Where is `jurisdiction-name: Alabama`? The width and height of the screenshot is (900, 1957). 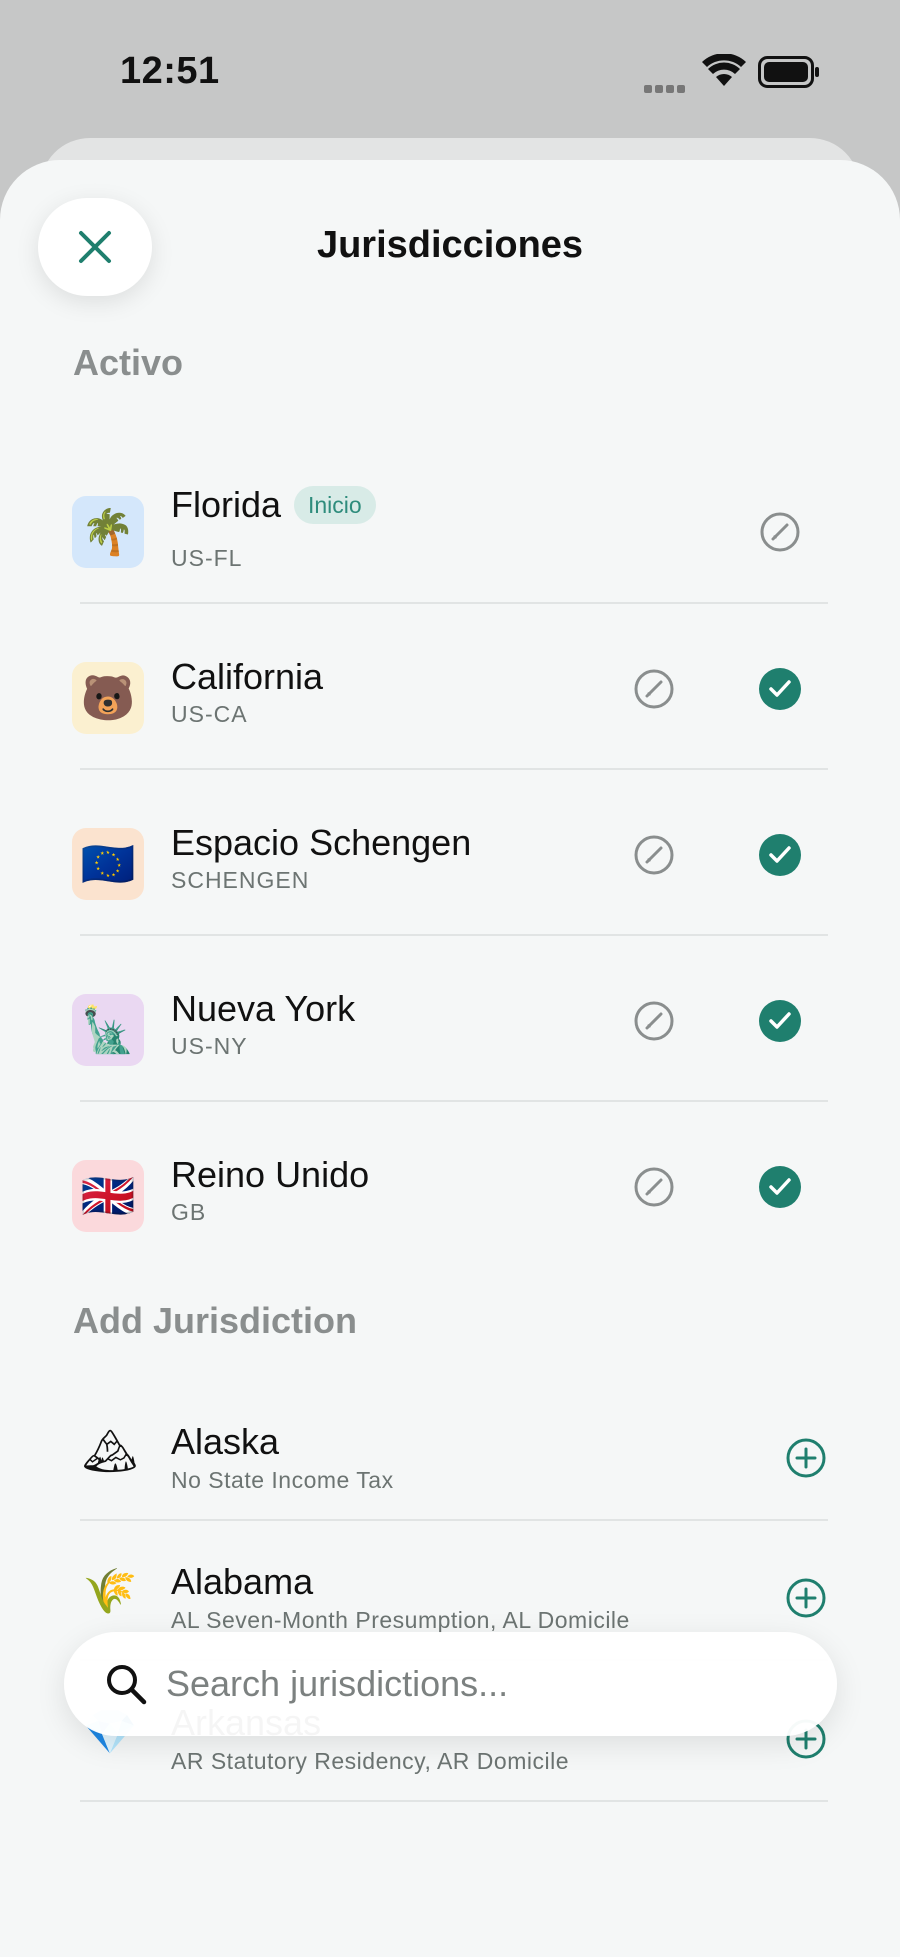 jurisdiction-name: Alabama is located at coordinates (242, 1581).